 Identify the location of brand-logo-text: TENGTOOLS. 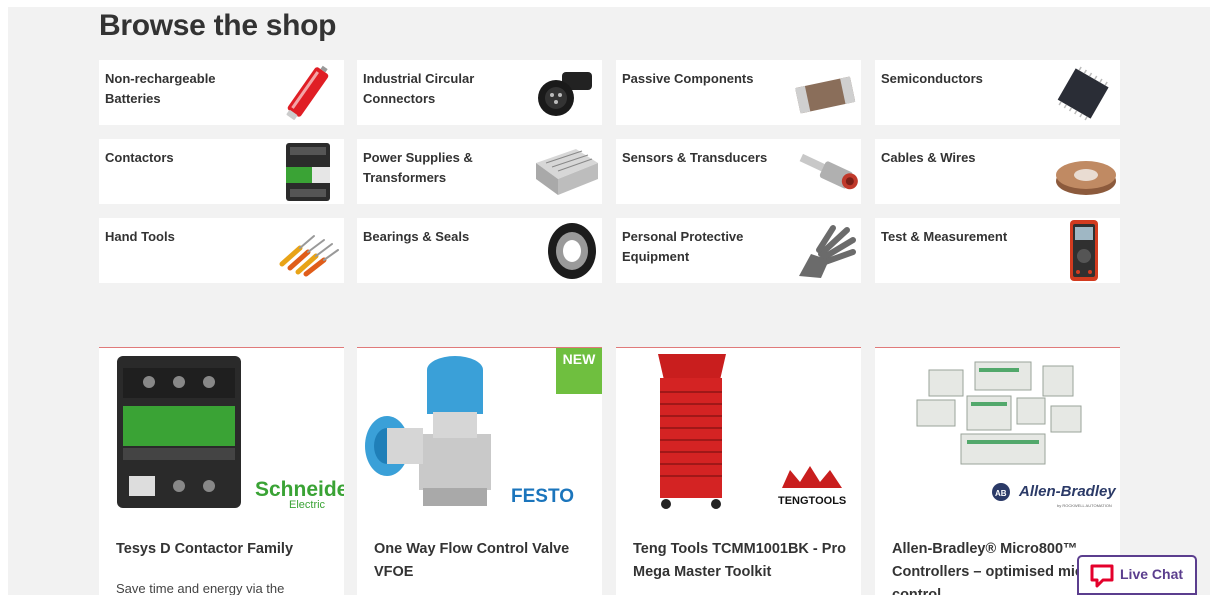
(812, 501).